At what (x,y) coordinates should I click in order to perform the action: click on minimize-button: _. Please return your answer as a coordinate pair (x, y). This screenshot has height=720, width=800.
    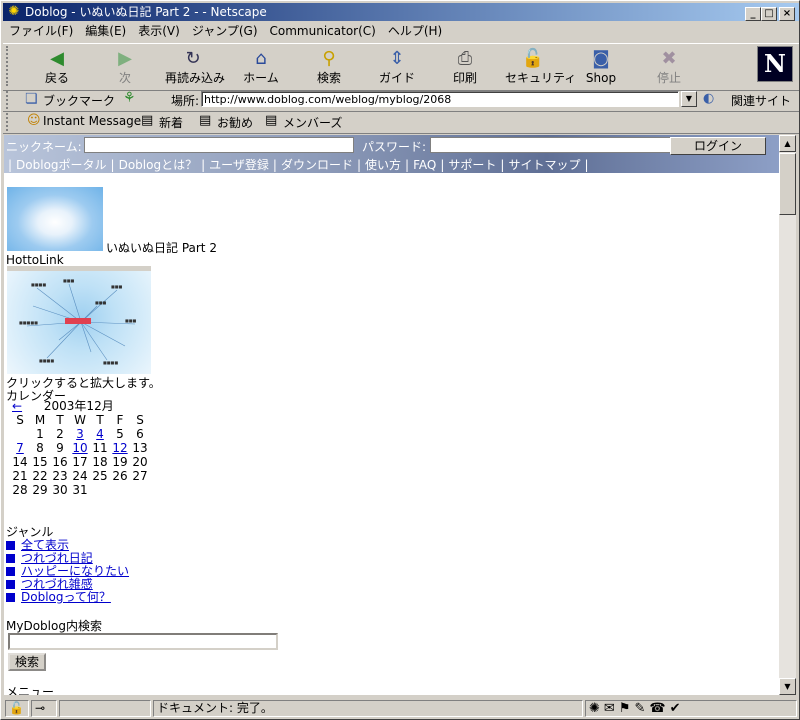
    Looking at the image, I should click on (753, 14).